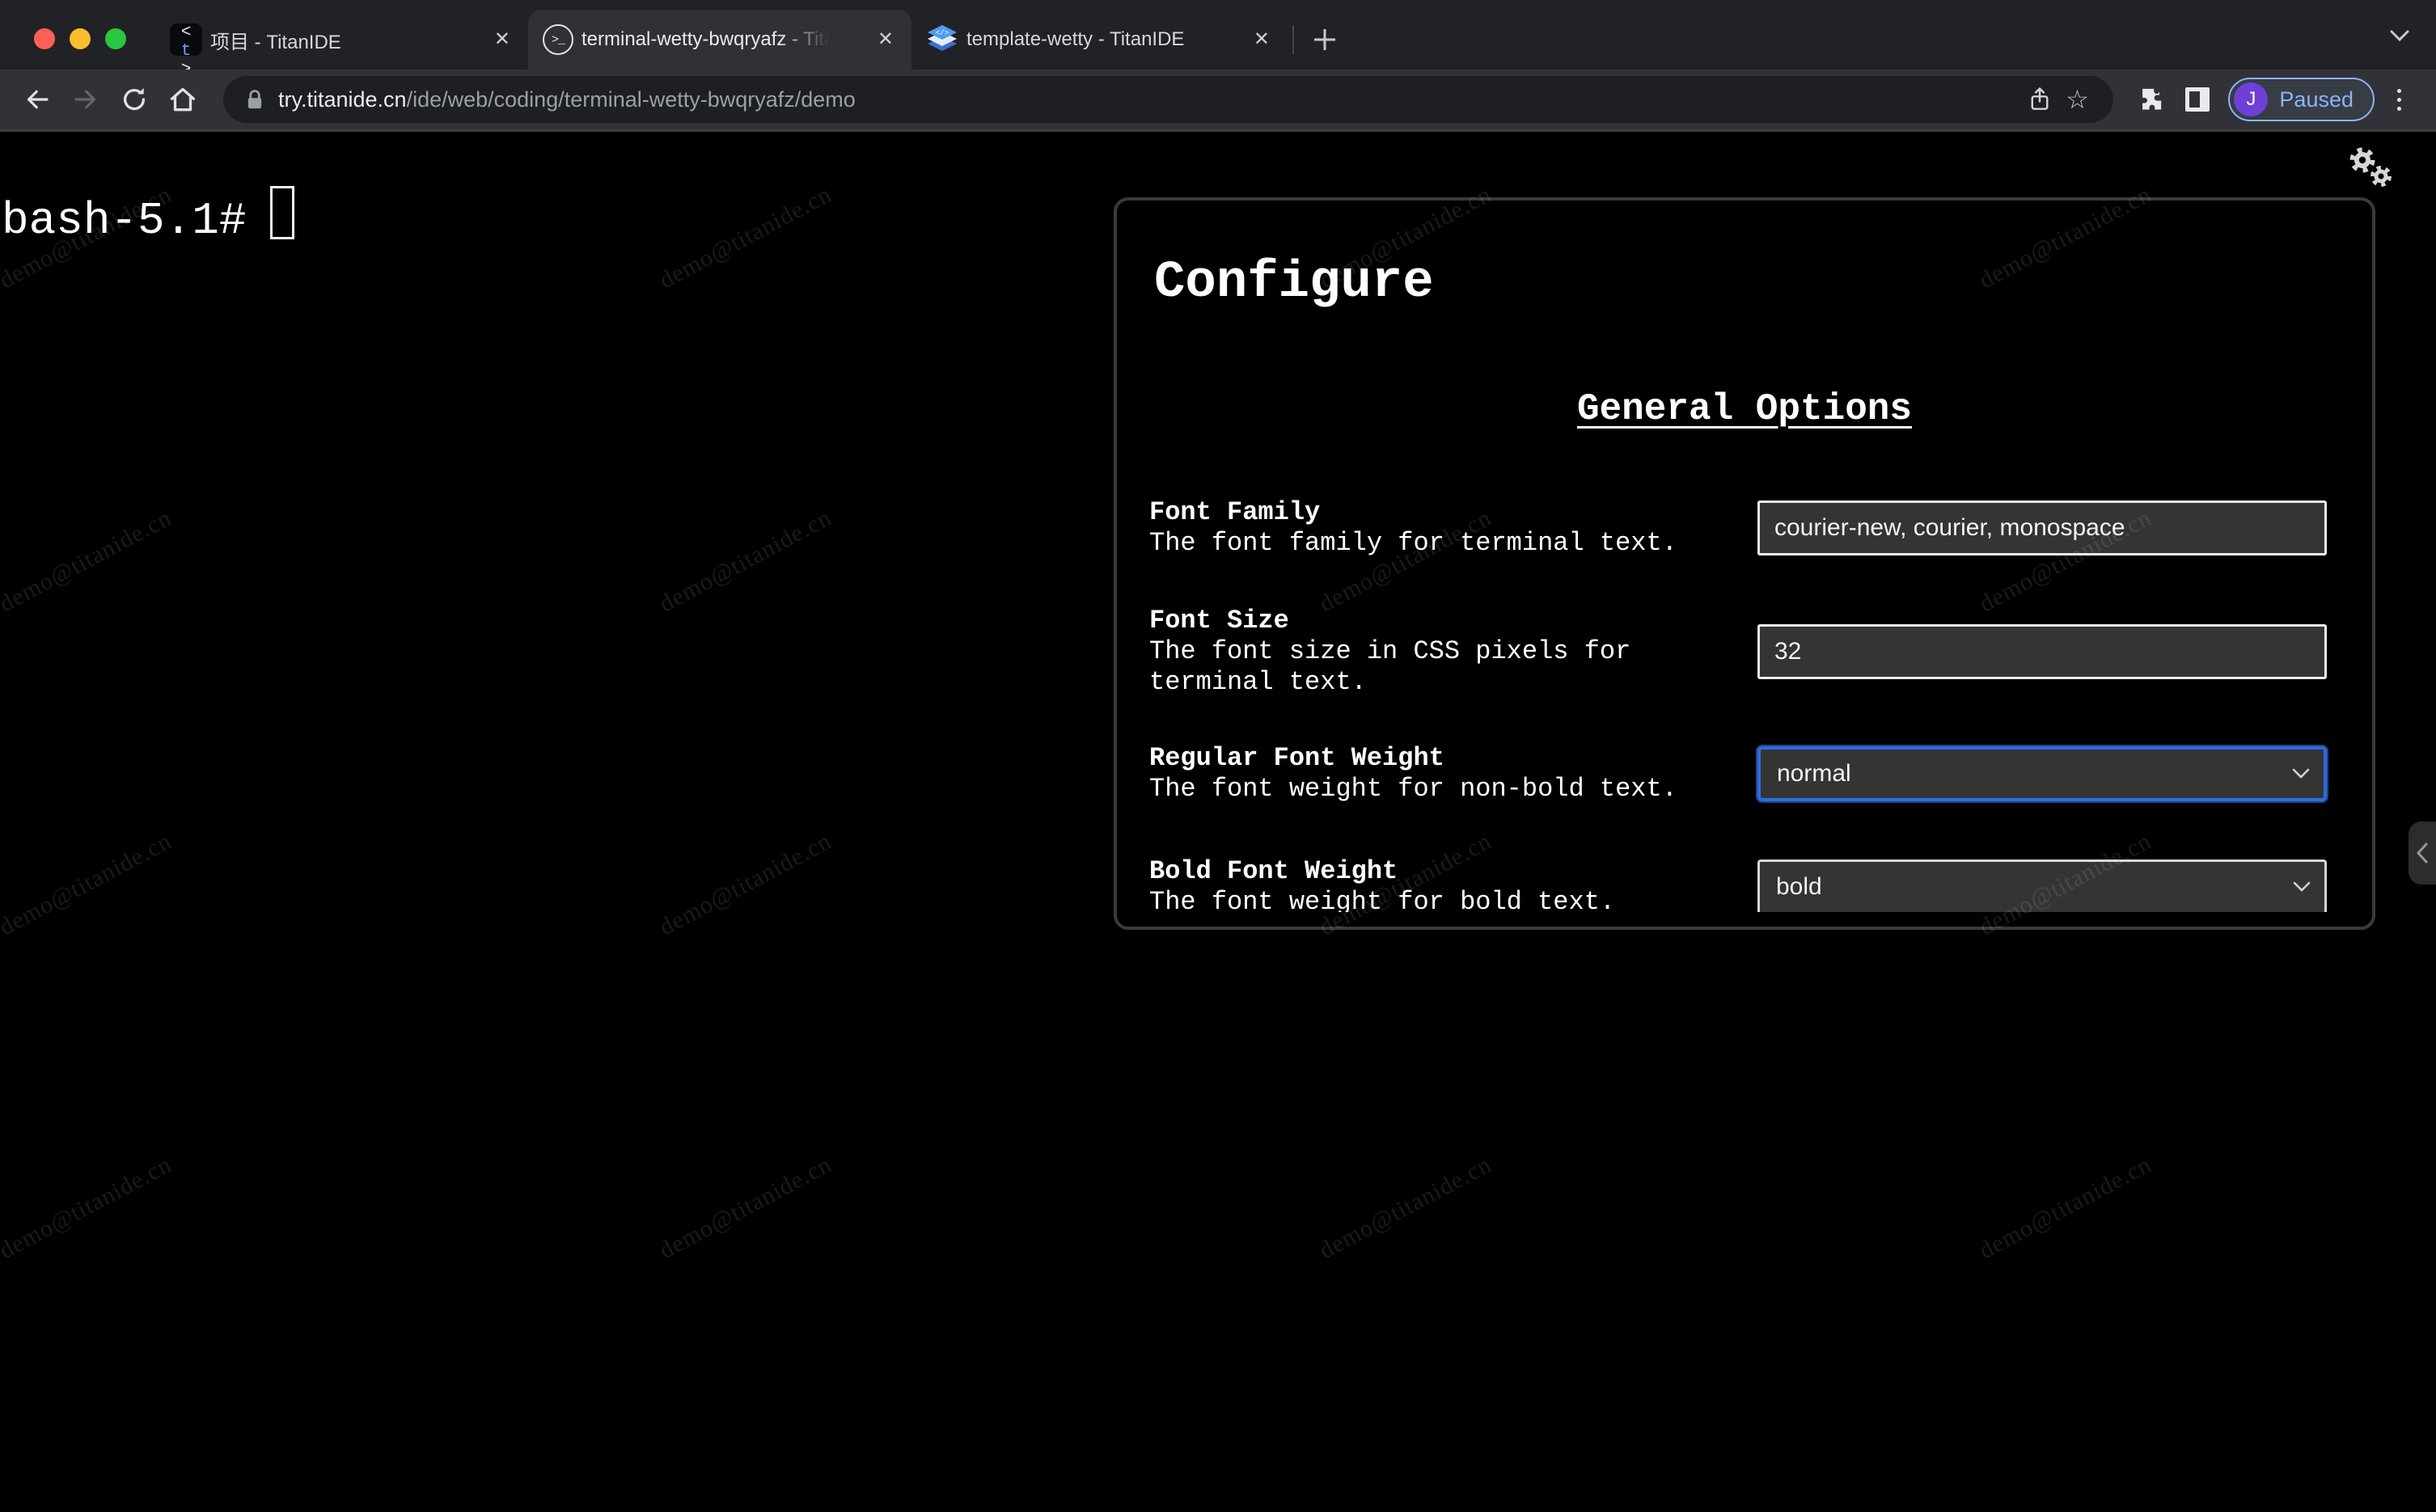 Image resolution: width=2436 pixels, height=1512 pixels. Describe the element at coordinates (1273, 871) in the screenshot. I see `field-label: Bold Font Weight` at that location.